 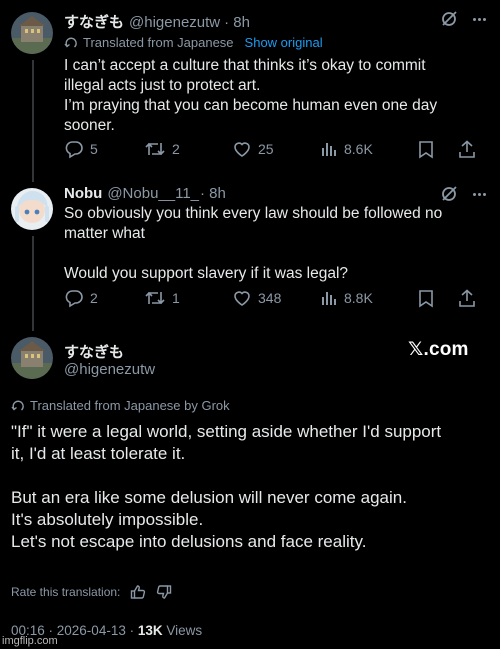 I want to click on post-line: sooner., so click(x=89, y=125).